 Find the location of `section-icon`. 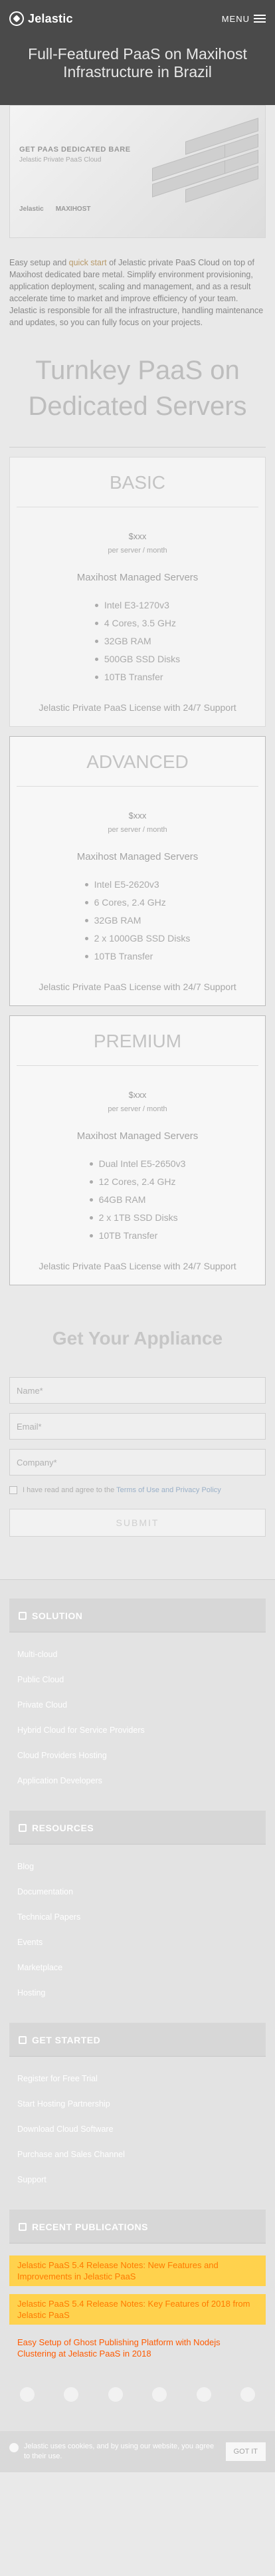

section-icon is located at coordinates (23, 1828).